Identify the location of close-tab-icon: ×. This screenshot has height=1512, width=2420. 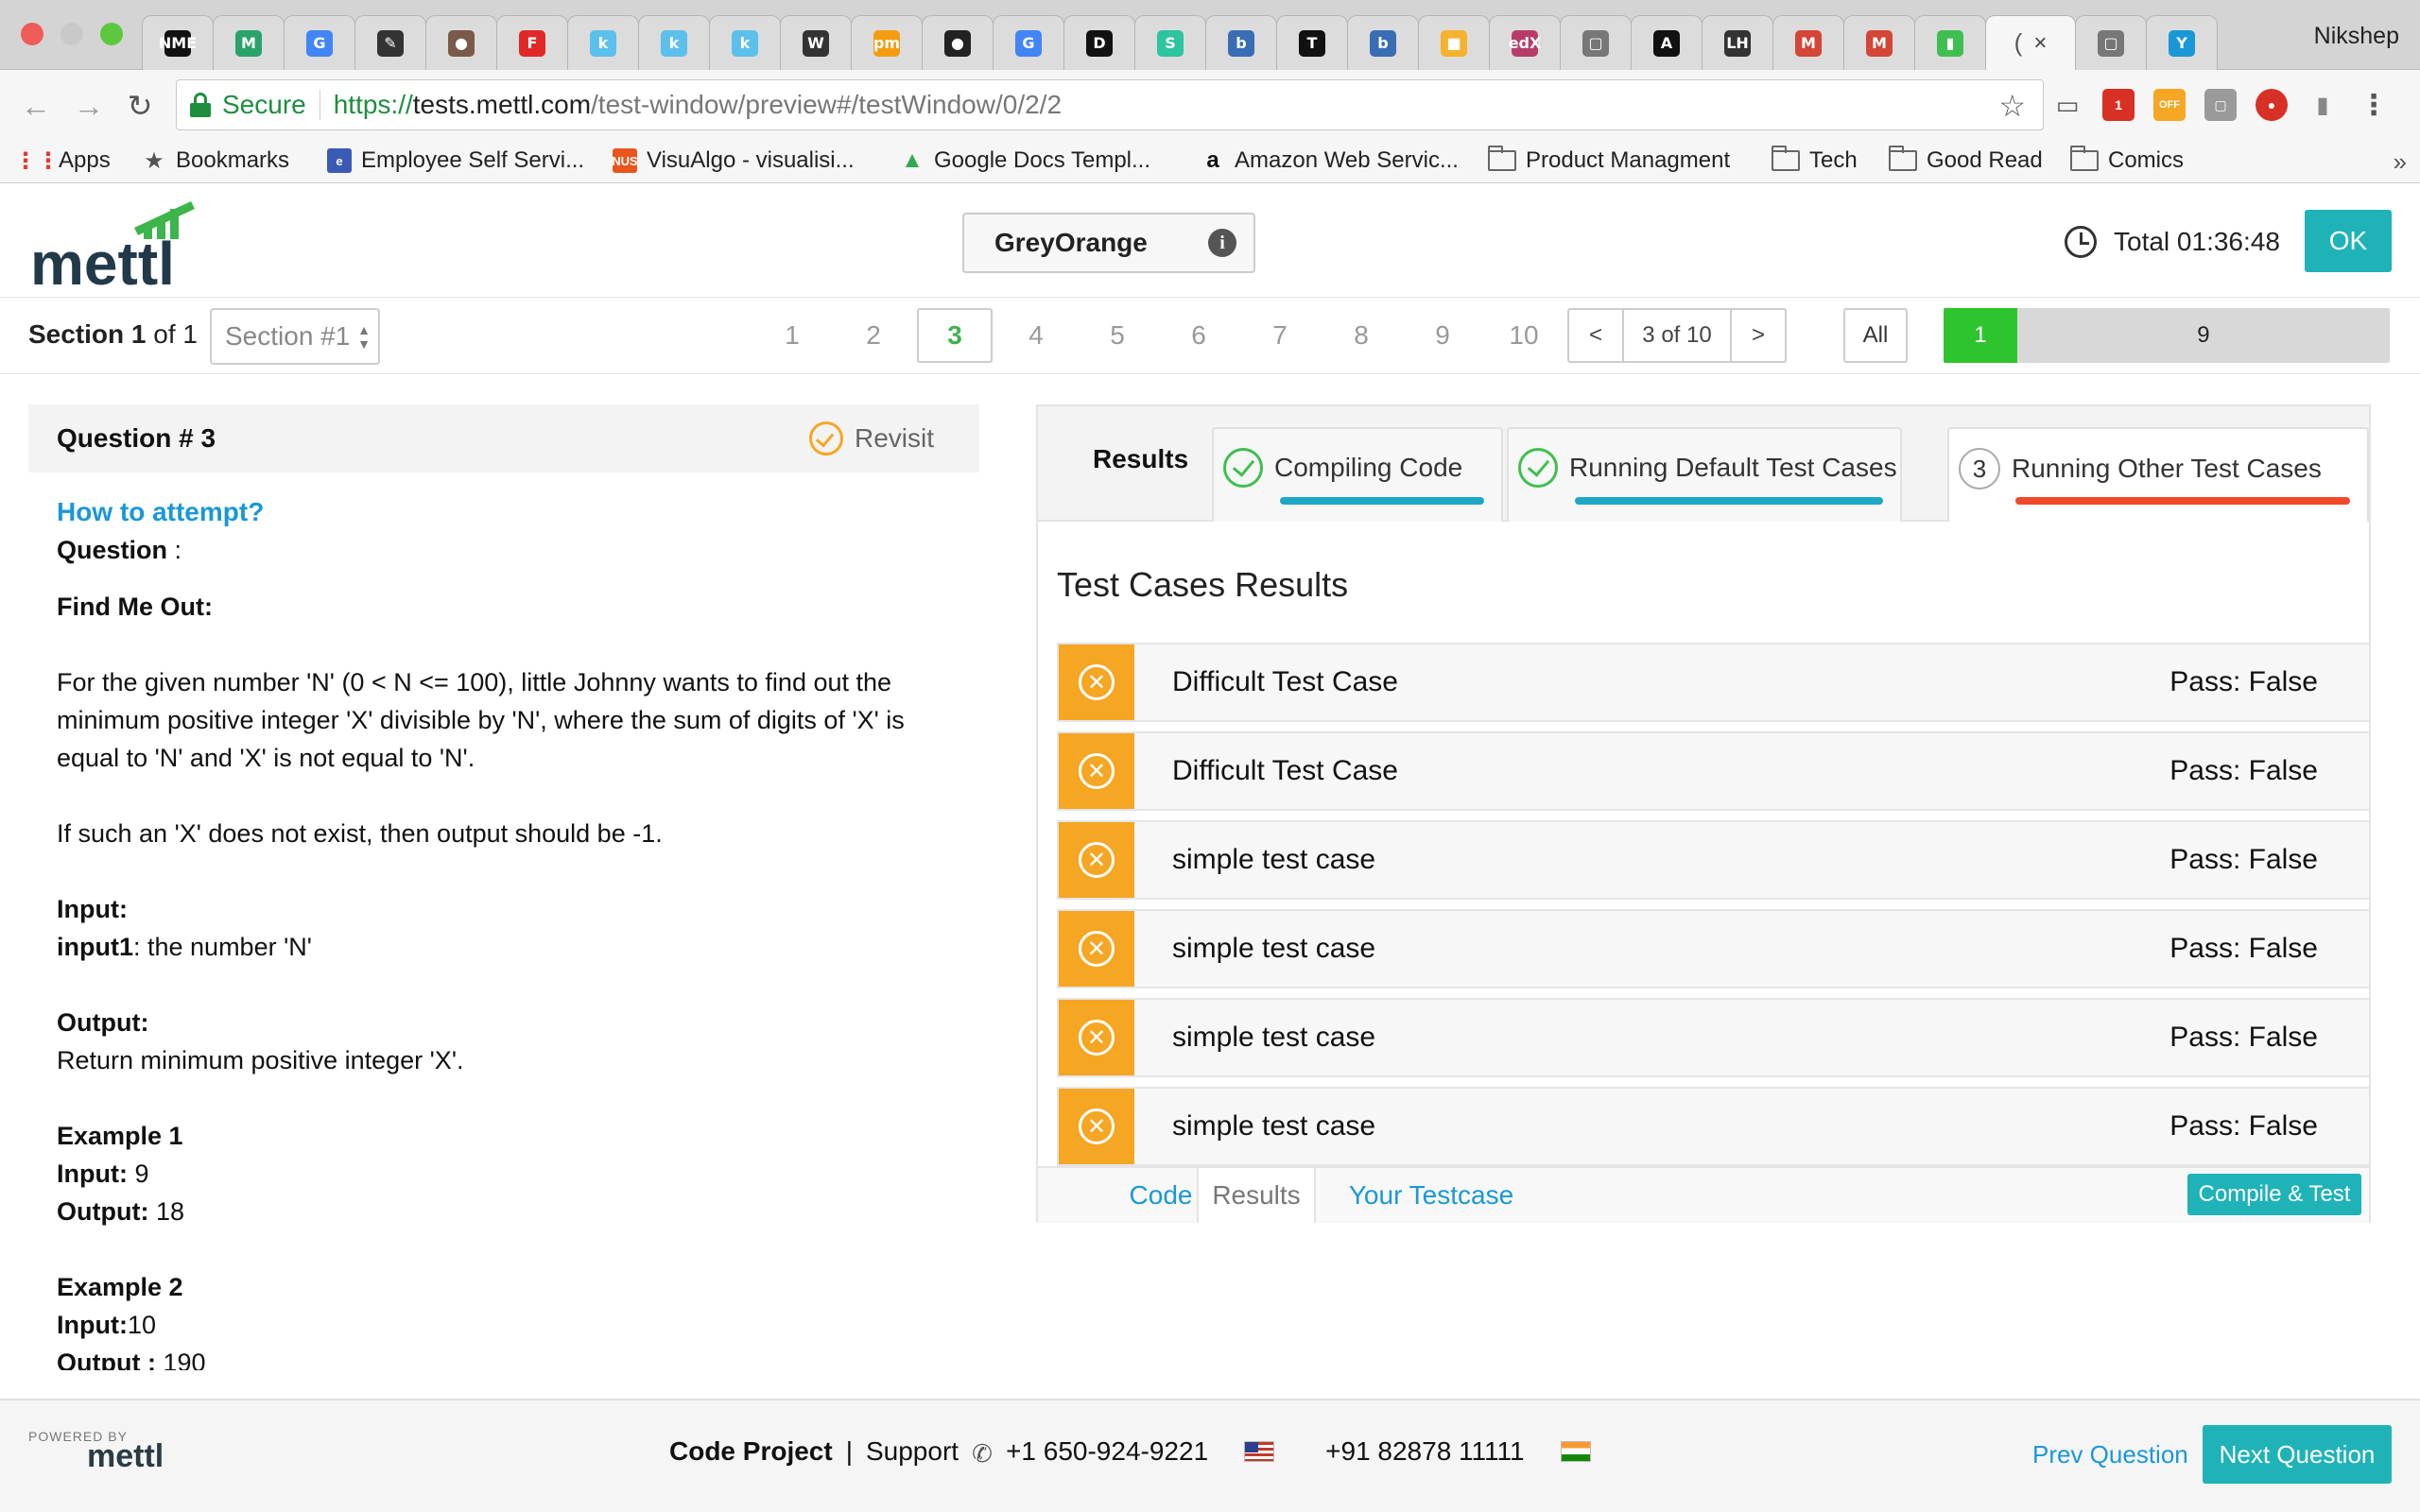
(2040, 43).